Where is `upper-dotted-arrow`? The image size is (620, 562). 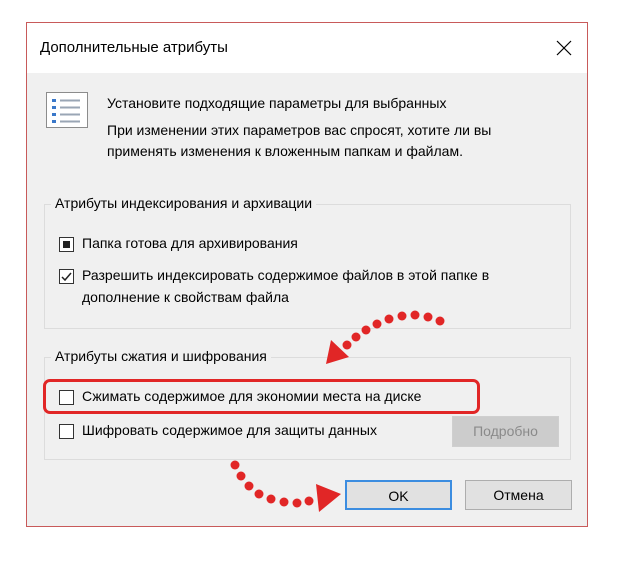
upper-dotted-arrow is located at coordinates (385, 337).